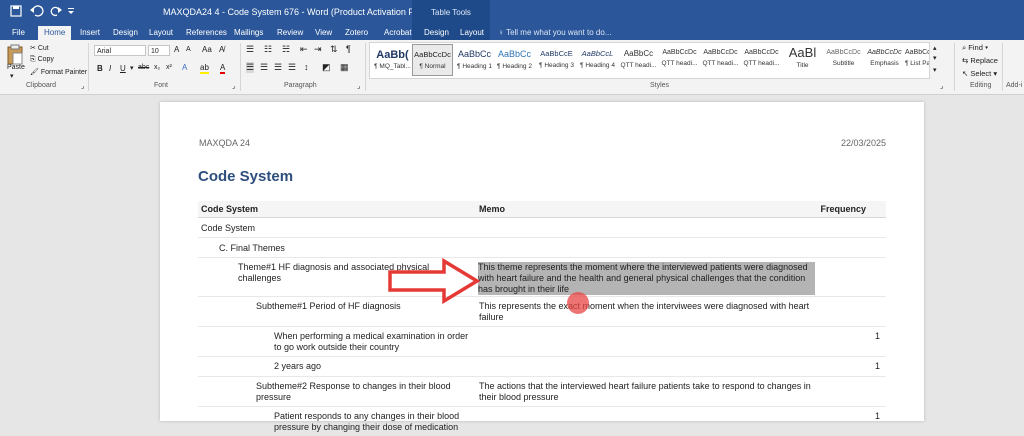  Describe the element at coordinates (556, 60) in the screenshot. I see `style-heading-3: AaBbCcE ¶ Heading 3` at that location.